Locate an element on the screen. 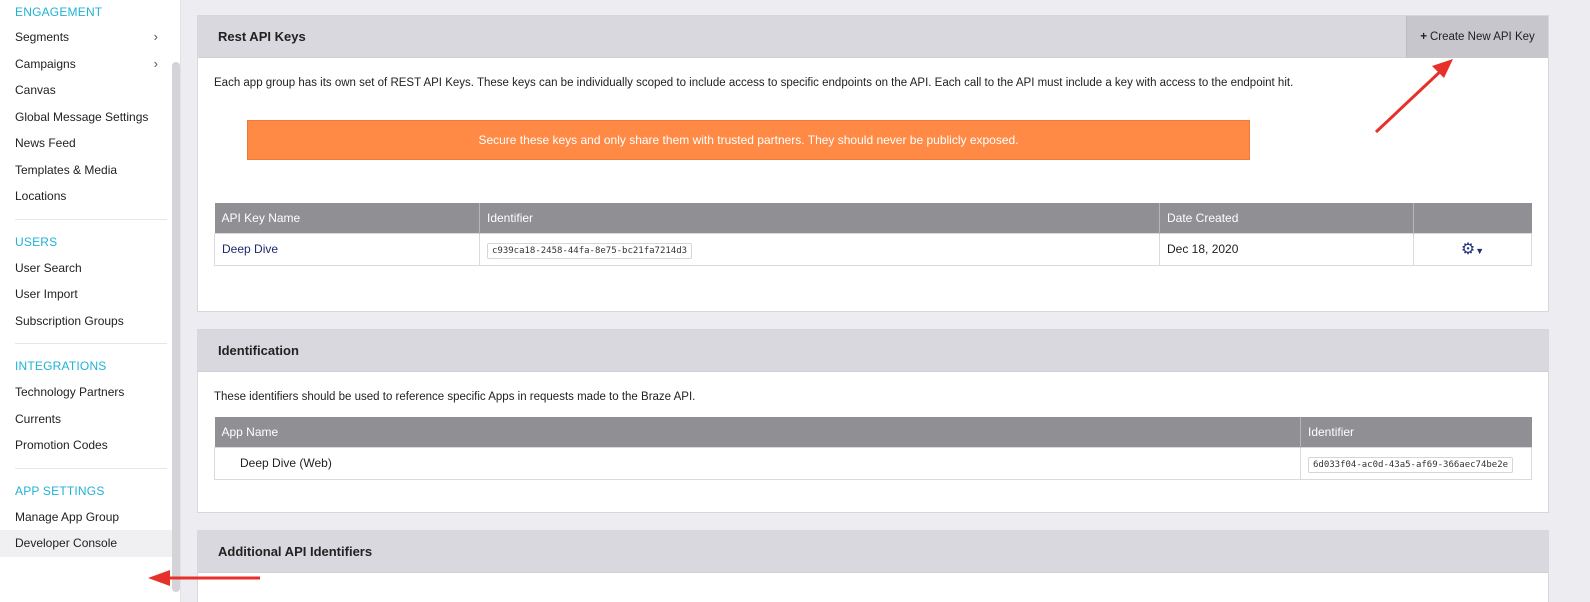  sidebar-item-promotion-codes: Promotion Codes is located at coordinates (97, 445).